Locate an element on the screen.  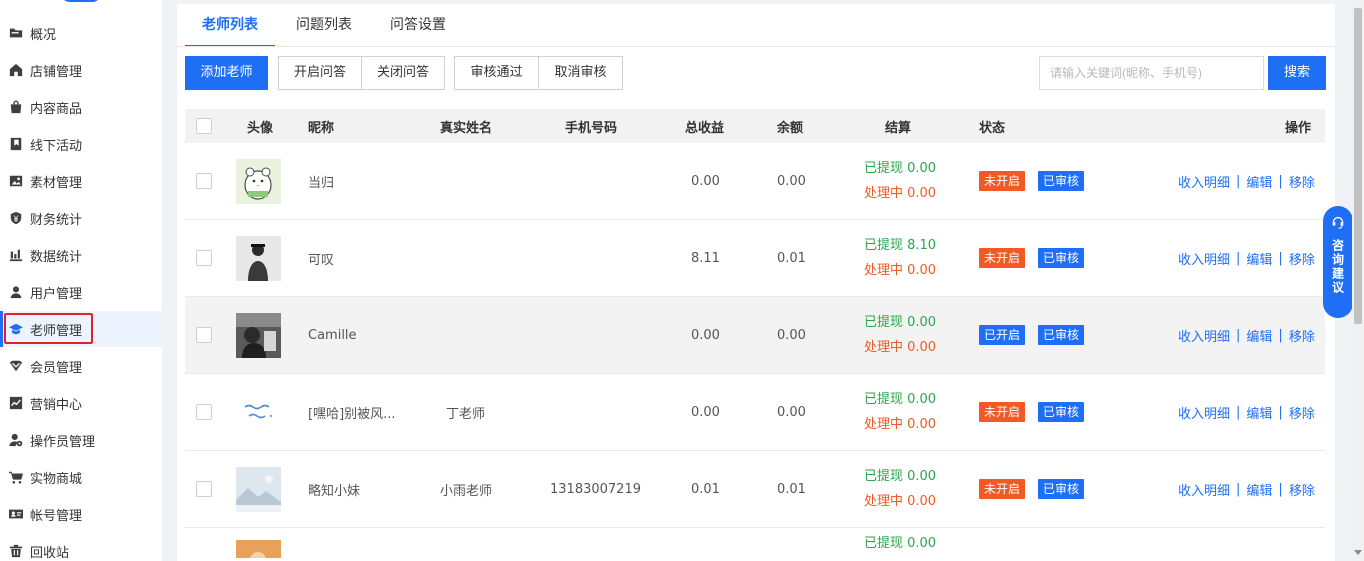
sidebar-item-mall: 实物商城 is located at coordinates (81, 477).